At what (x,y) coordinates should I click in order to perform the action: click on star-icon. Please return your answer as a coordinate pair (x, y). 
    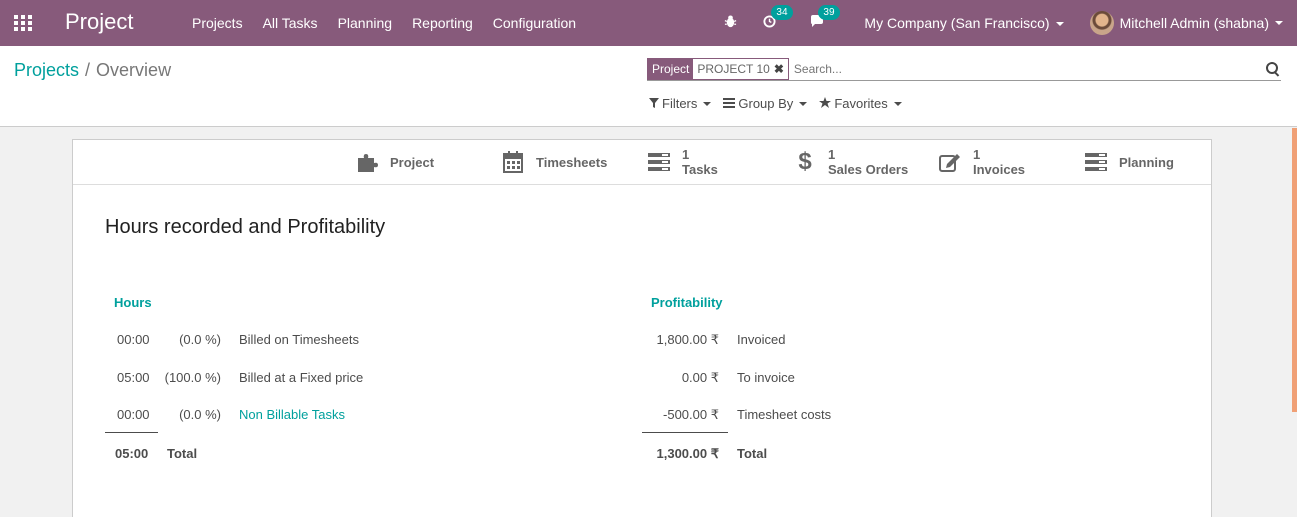
    Looking at the image, I should click on (825, 103).